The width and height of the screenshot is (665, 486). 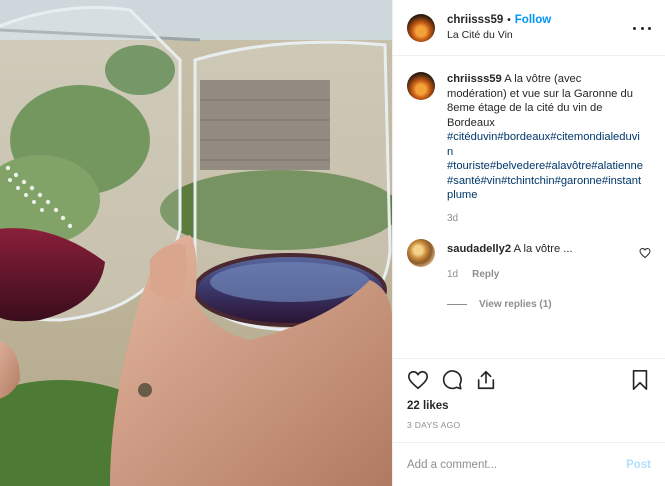 What do you see at coordinates (638, 465) in the screenshot?
I see `post-comment-button: Post` at bounding box center [638, 465].